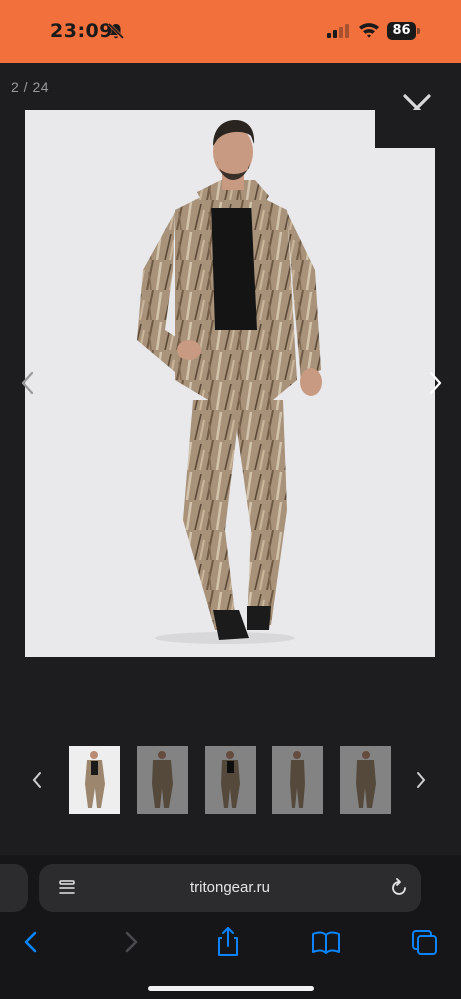 The height and width of the screenshot is (999, 461). What do you see at coordinates (326, 942) in the screenshot?
I see `bookmarks-icon` at bounding box center [326, 942].